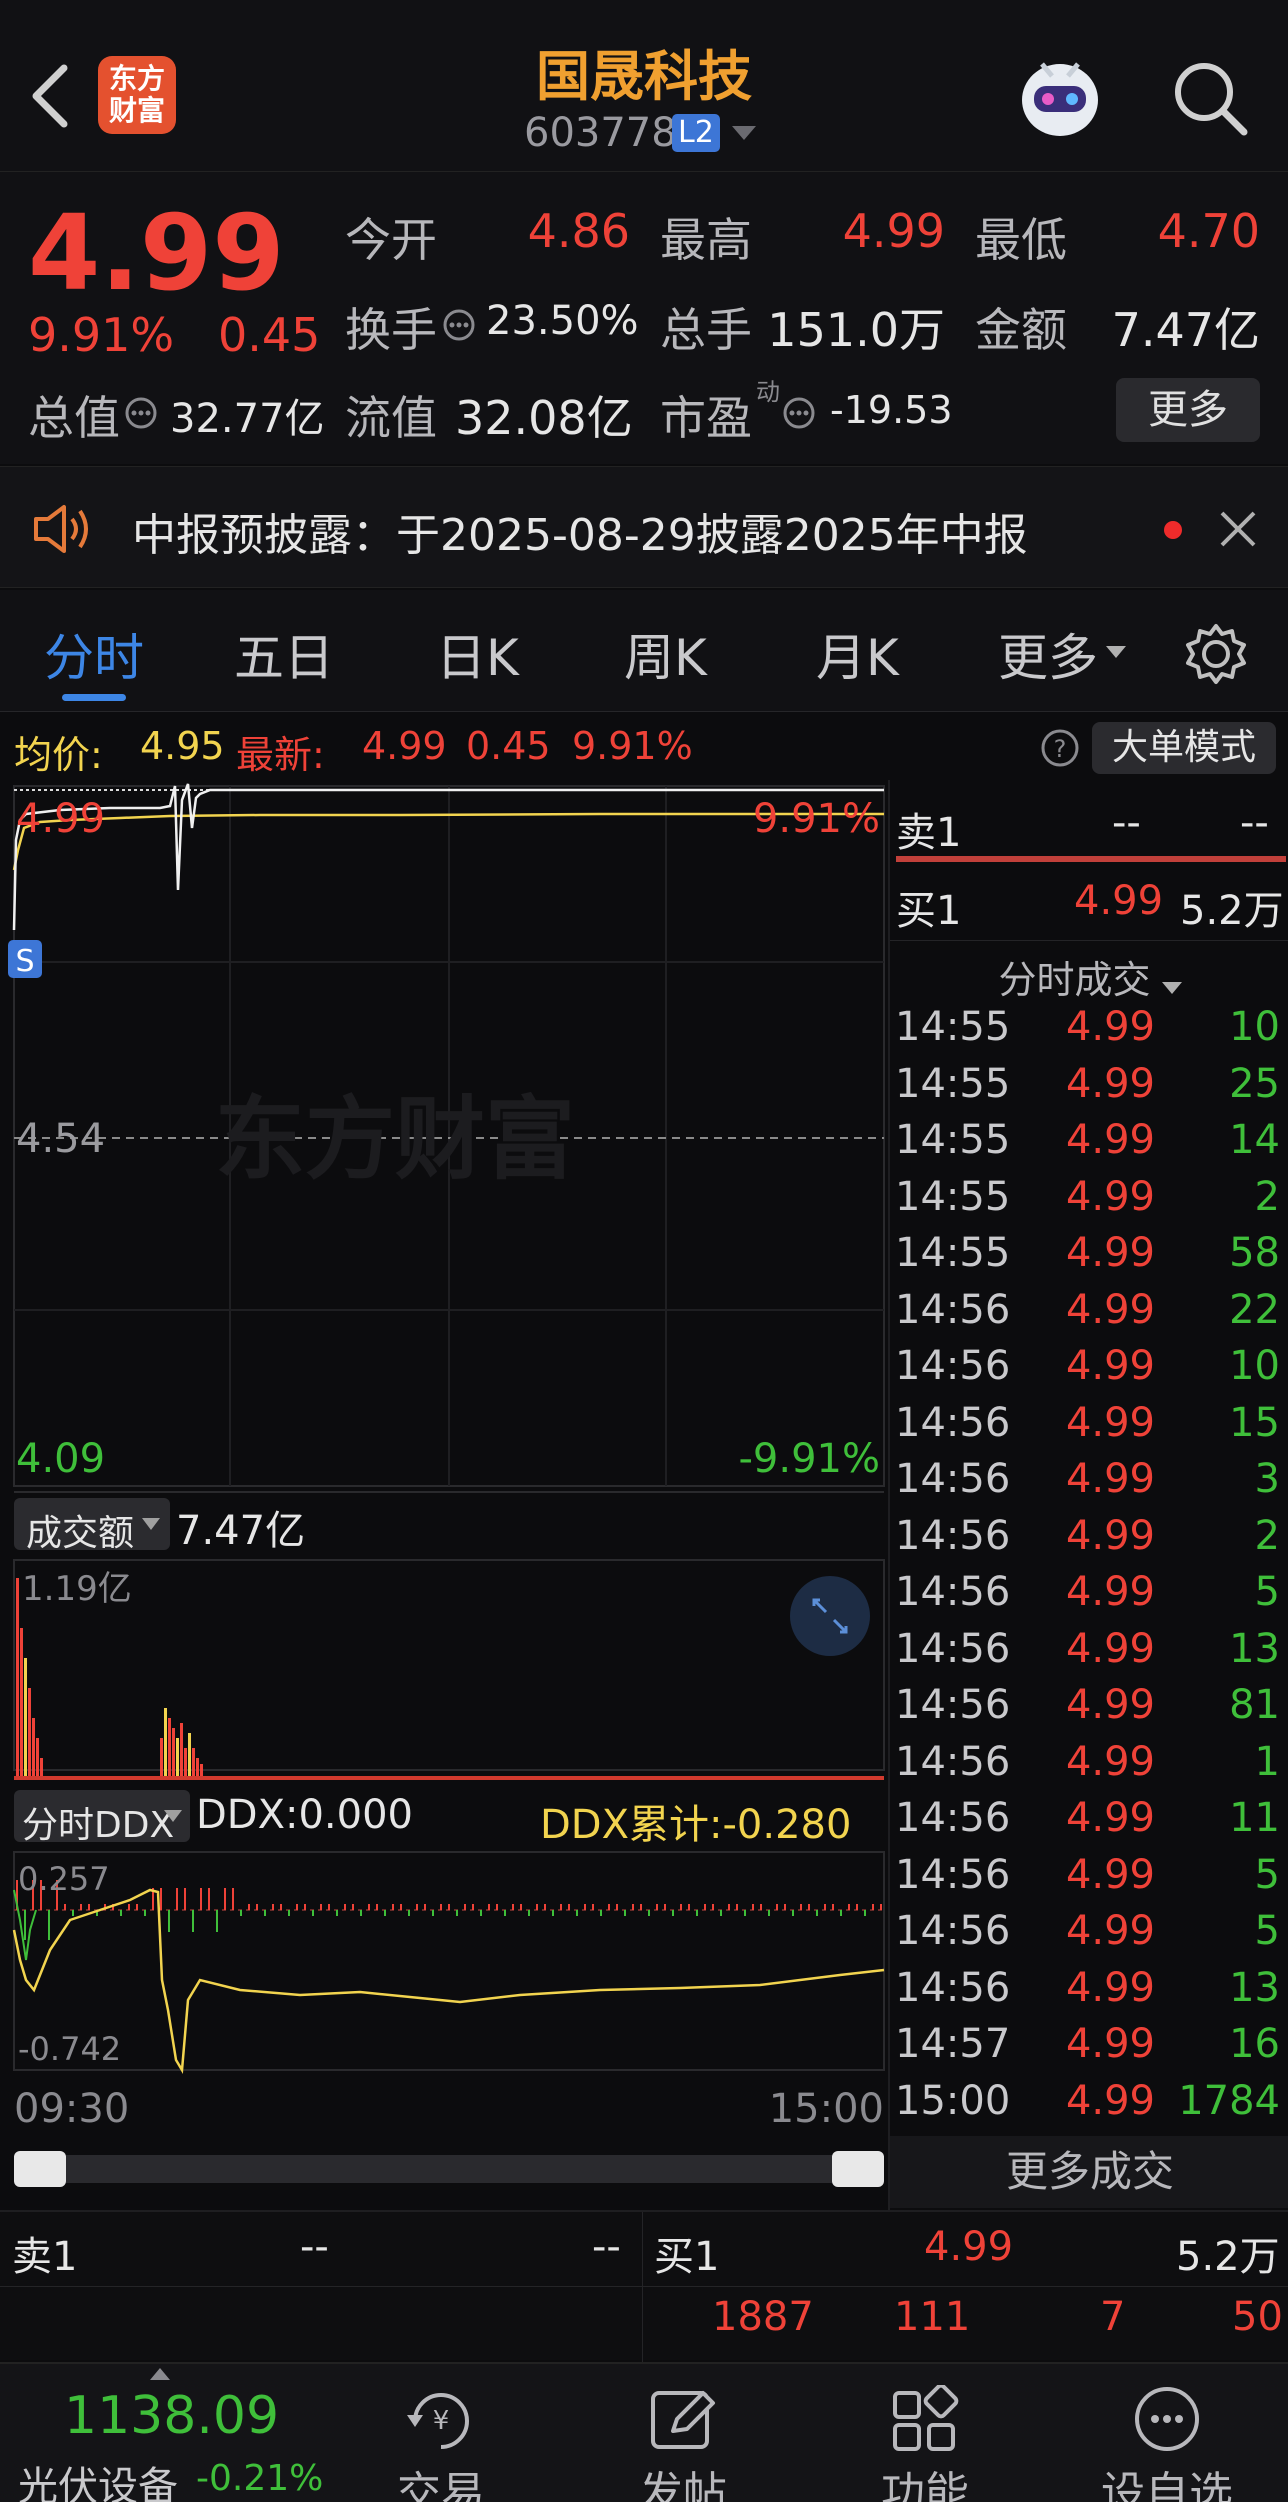  What do you see at coordinates (1188, 410) in the screenshot?
I see `more-button: 更多` at bounding box center [1188, 410].